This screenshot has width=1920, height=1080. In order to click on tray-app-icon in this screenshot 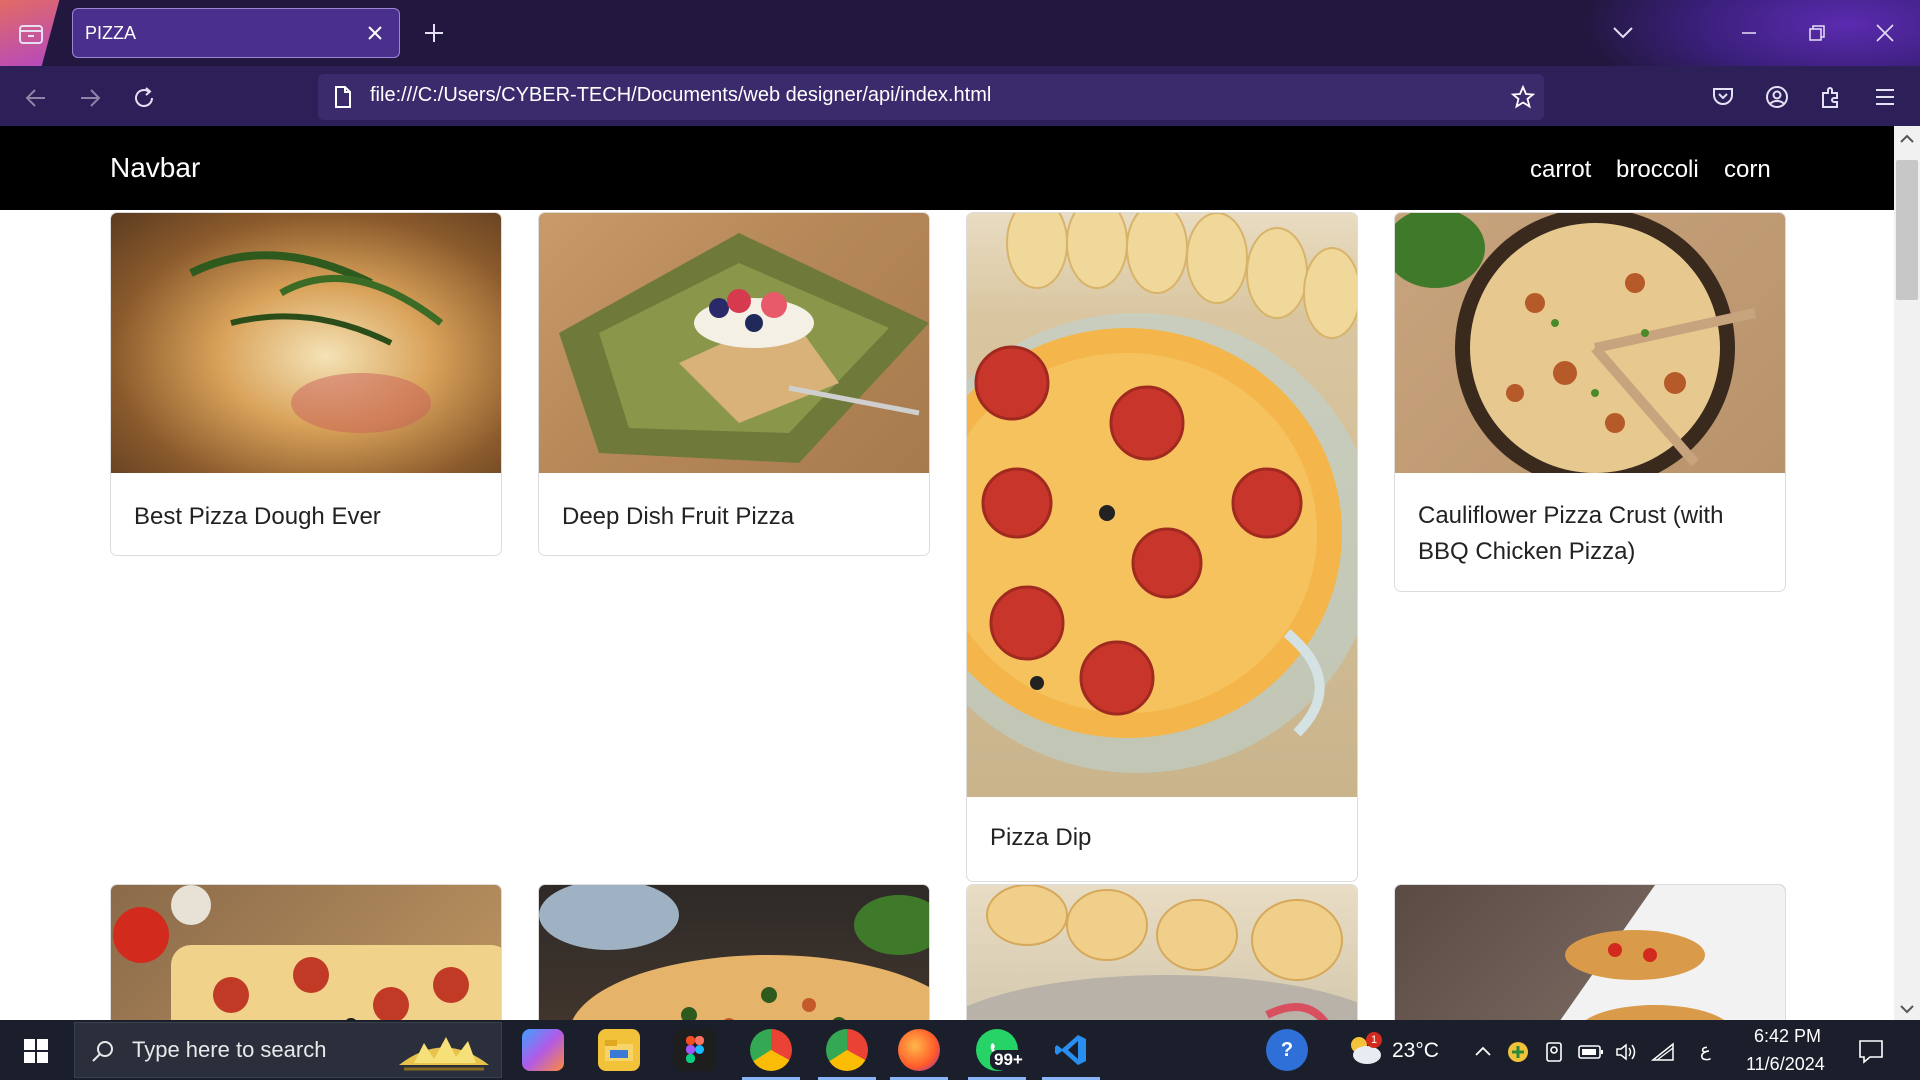, I will do `click(1518, 1052)`.